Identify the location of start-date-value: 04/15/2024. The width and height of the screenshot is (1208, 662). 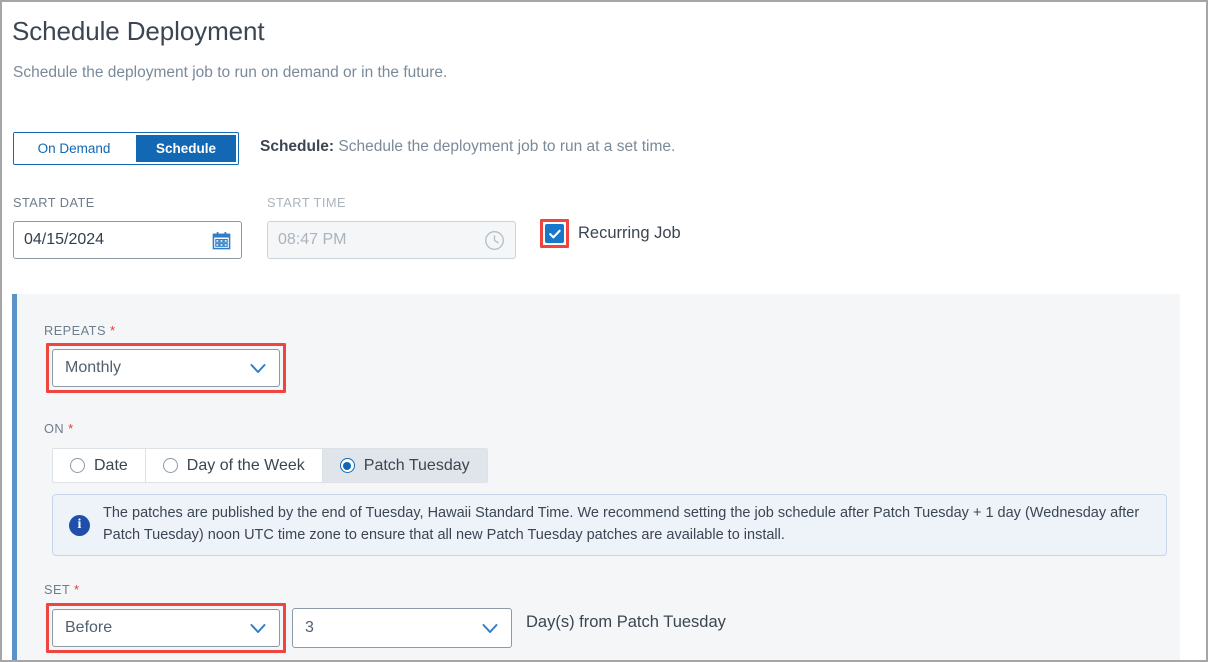
(64, 239).